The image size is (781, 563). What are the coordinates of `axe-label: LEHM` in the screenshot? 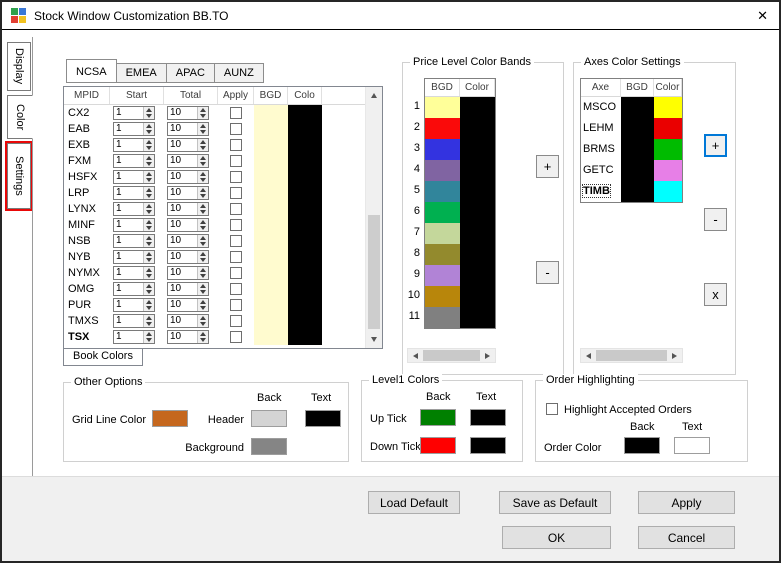 It's located at (598, 128).